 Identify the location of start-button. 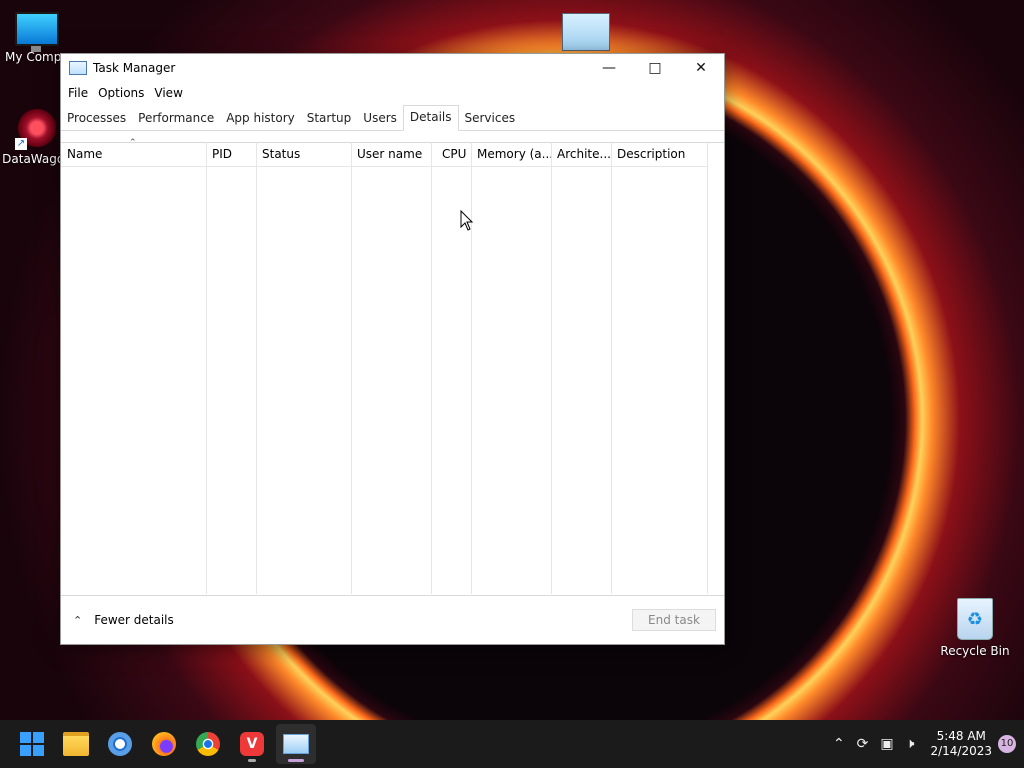
(32, 744).